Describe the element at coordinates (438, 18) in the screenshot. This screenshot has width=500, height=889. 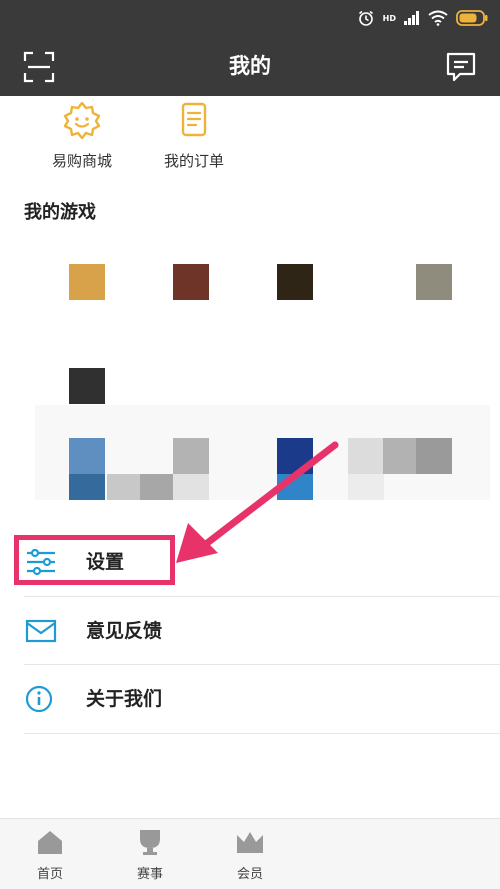
I see `wifi-icon` at that location.